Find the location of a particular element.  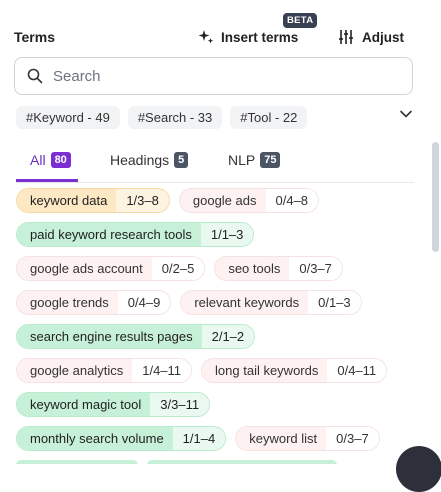

term-row: paid keyword research tools 1/1–3 is located at coordinates (216, 234).